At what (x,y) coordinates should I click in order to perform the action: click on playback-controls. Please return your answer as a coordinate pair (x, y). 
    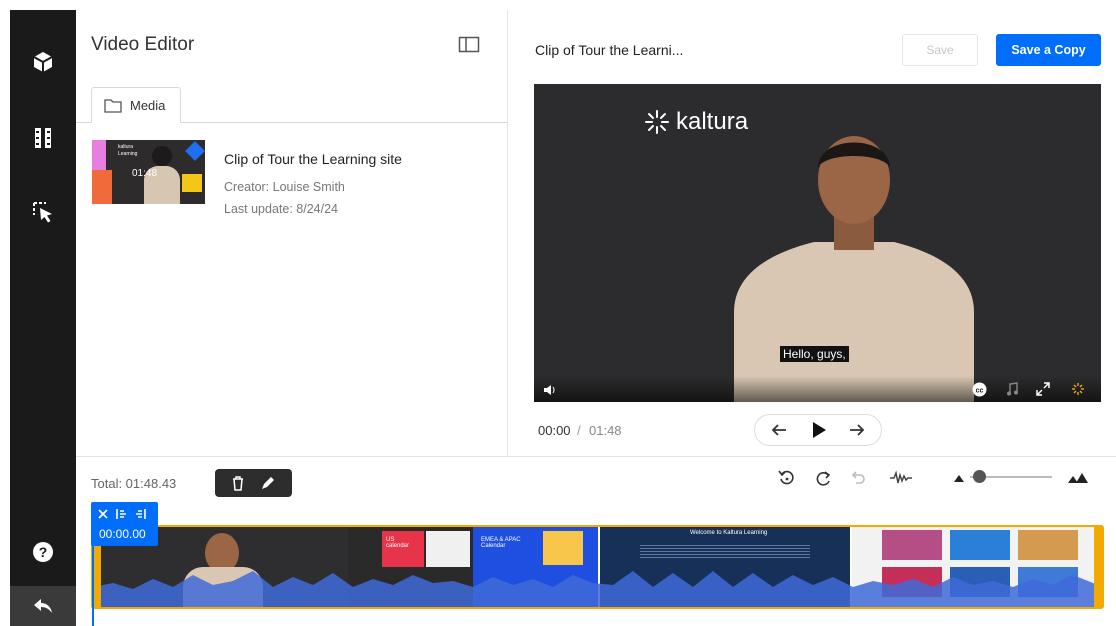
    Looking at the image, I should click on (818, 430).